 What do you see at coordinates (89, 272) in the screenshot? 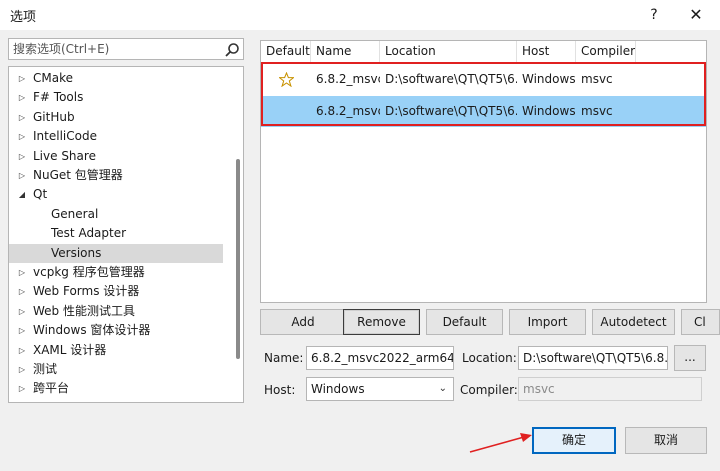
I see `tree-item-label: vcpkg 程序包管理器` at bounding box center [89, 272].